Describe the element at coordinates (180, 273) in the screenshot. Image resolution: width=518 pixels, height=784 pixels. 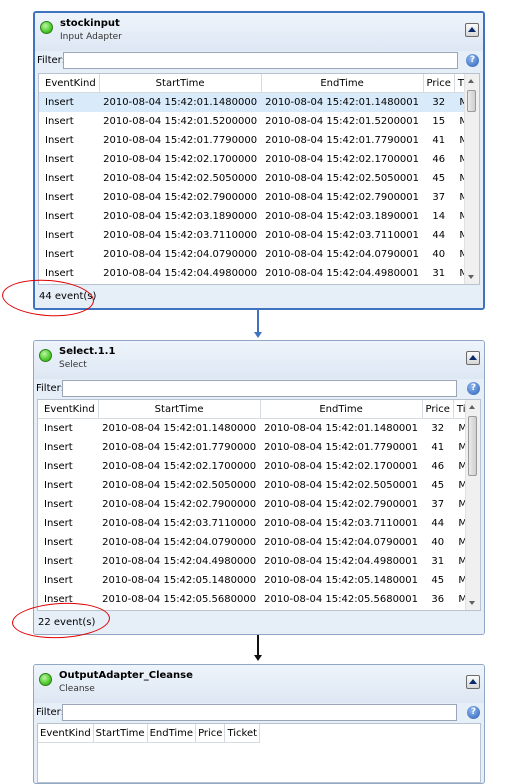
I see `cell-starttime: 2010-08-04 15:42:04.4980000` at that location.